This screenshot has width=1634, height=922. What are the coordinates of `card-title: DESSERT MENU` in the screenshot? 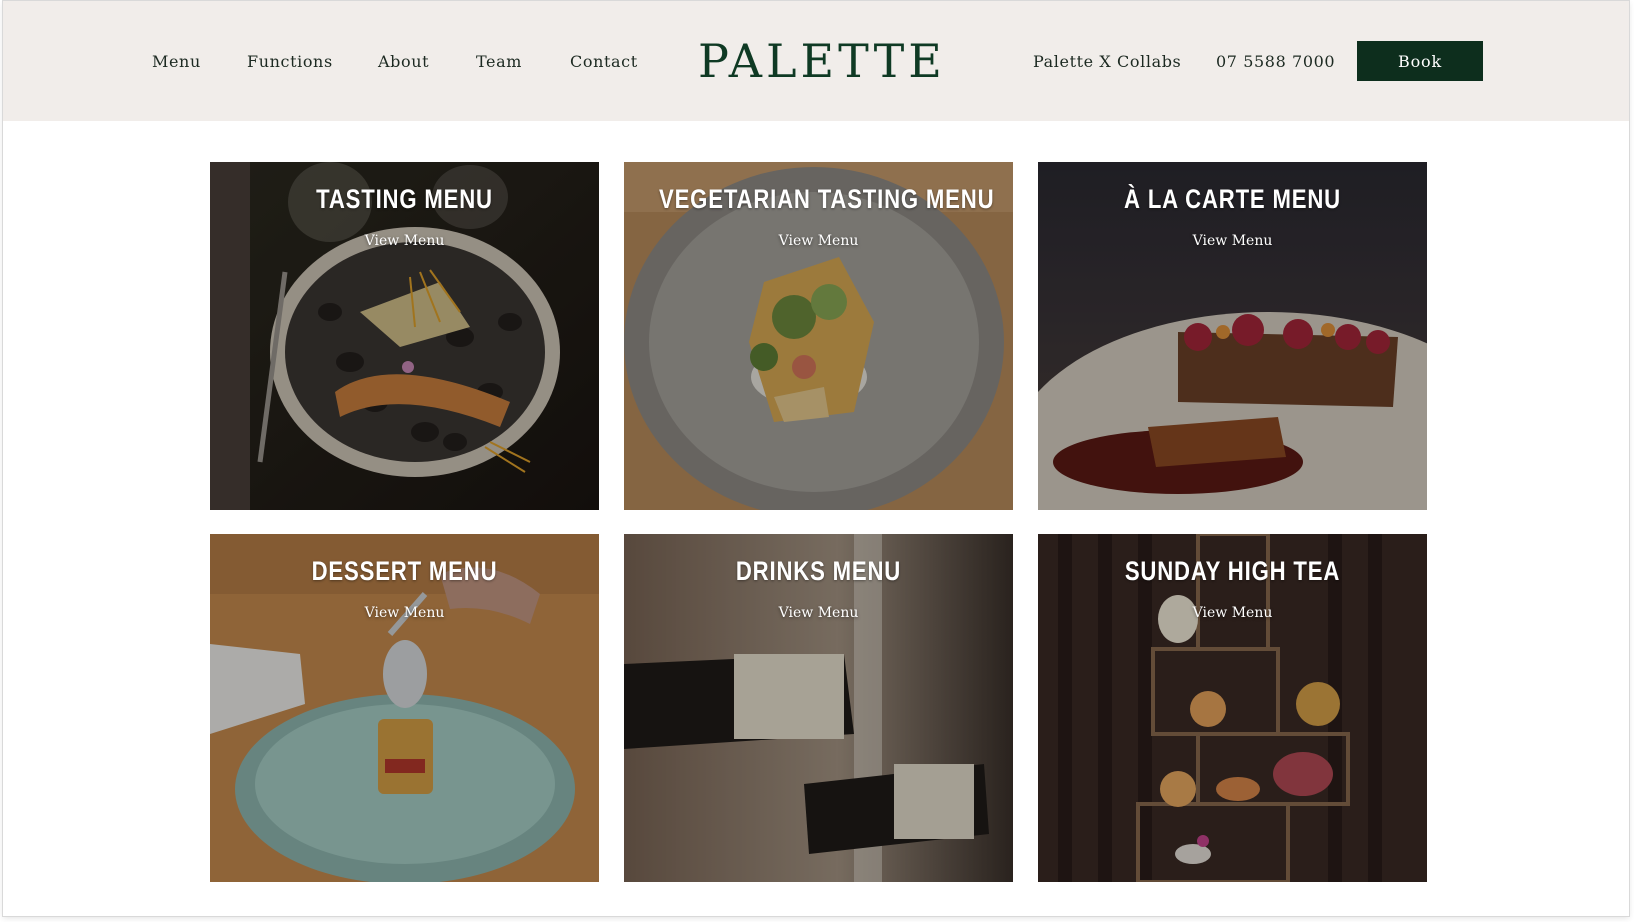 It's located at (404, 571).